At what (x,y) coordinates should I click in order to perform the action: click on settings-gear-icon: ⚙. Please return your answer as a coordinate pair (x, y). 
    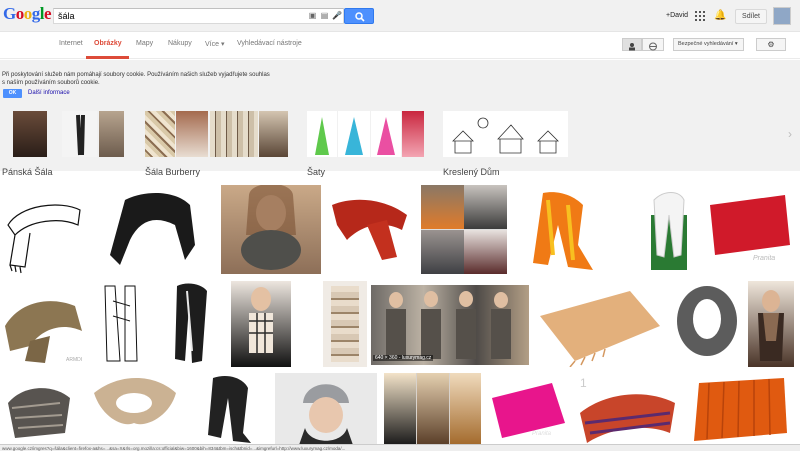
    Looking at the image, I should click on (771, 44).